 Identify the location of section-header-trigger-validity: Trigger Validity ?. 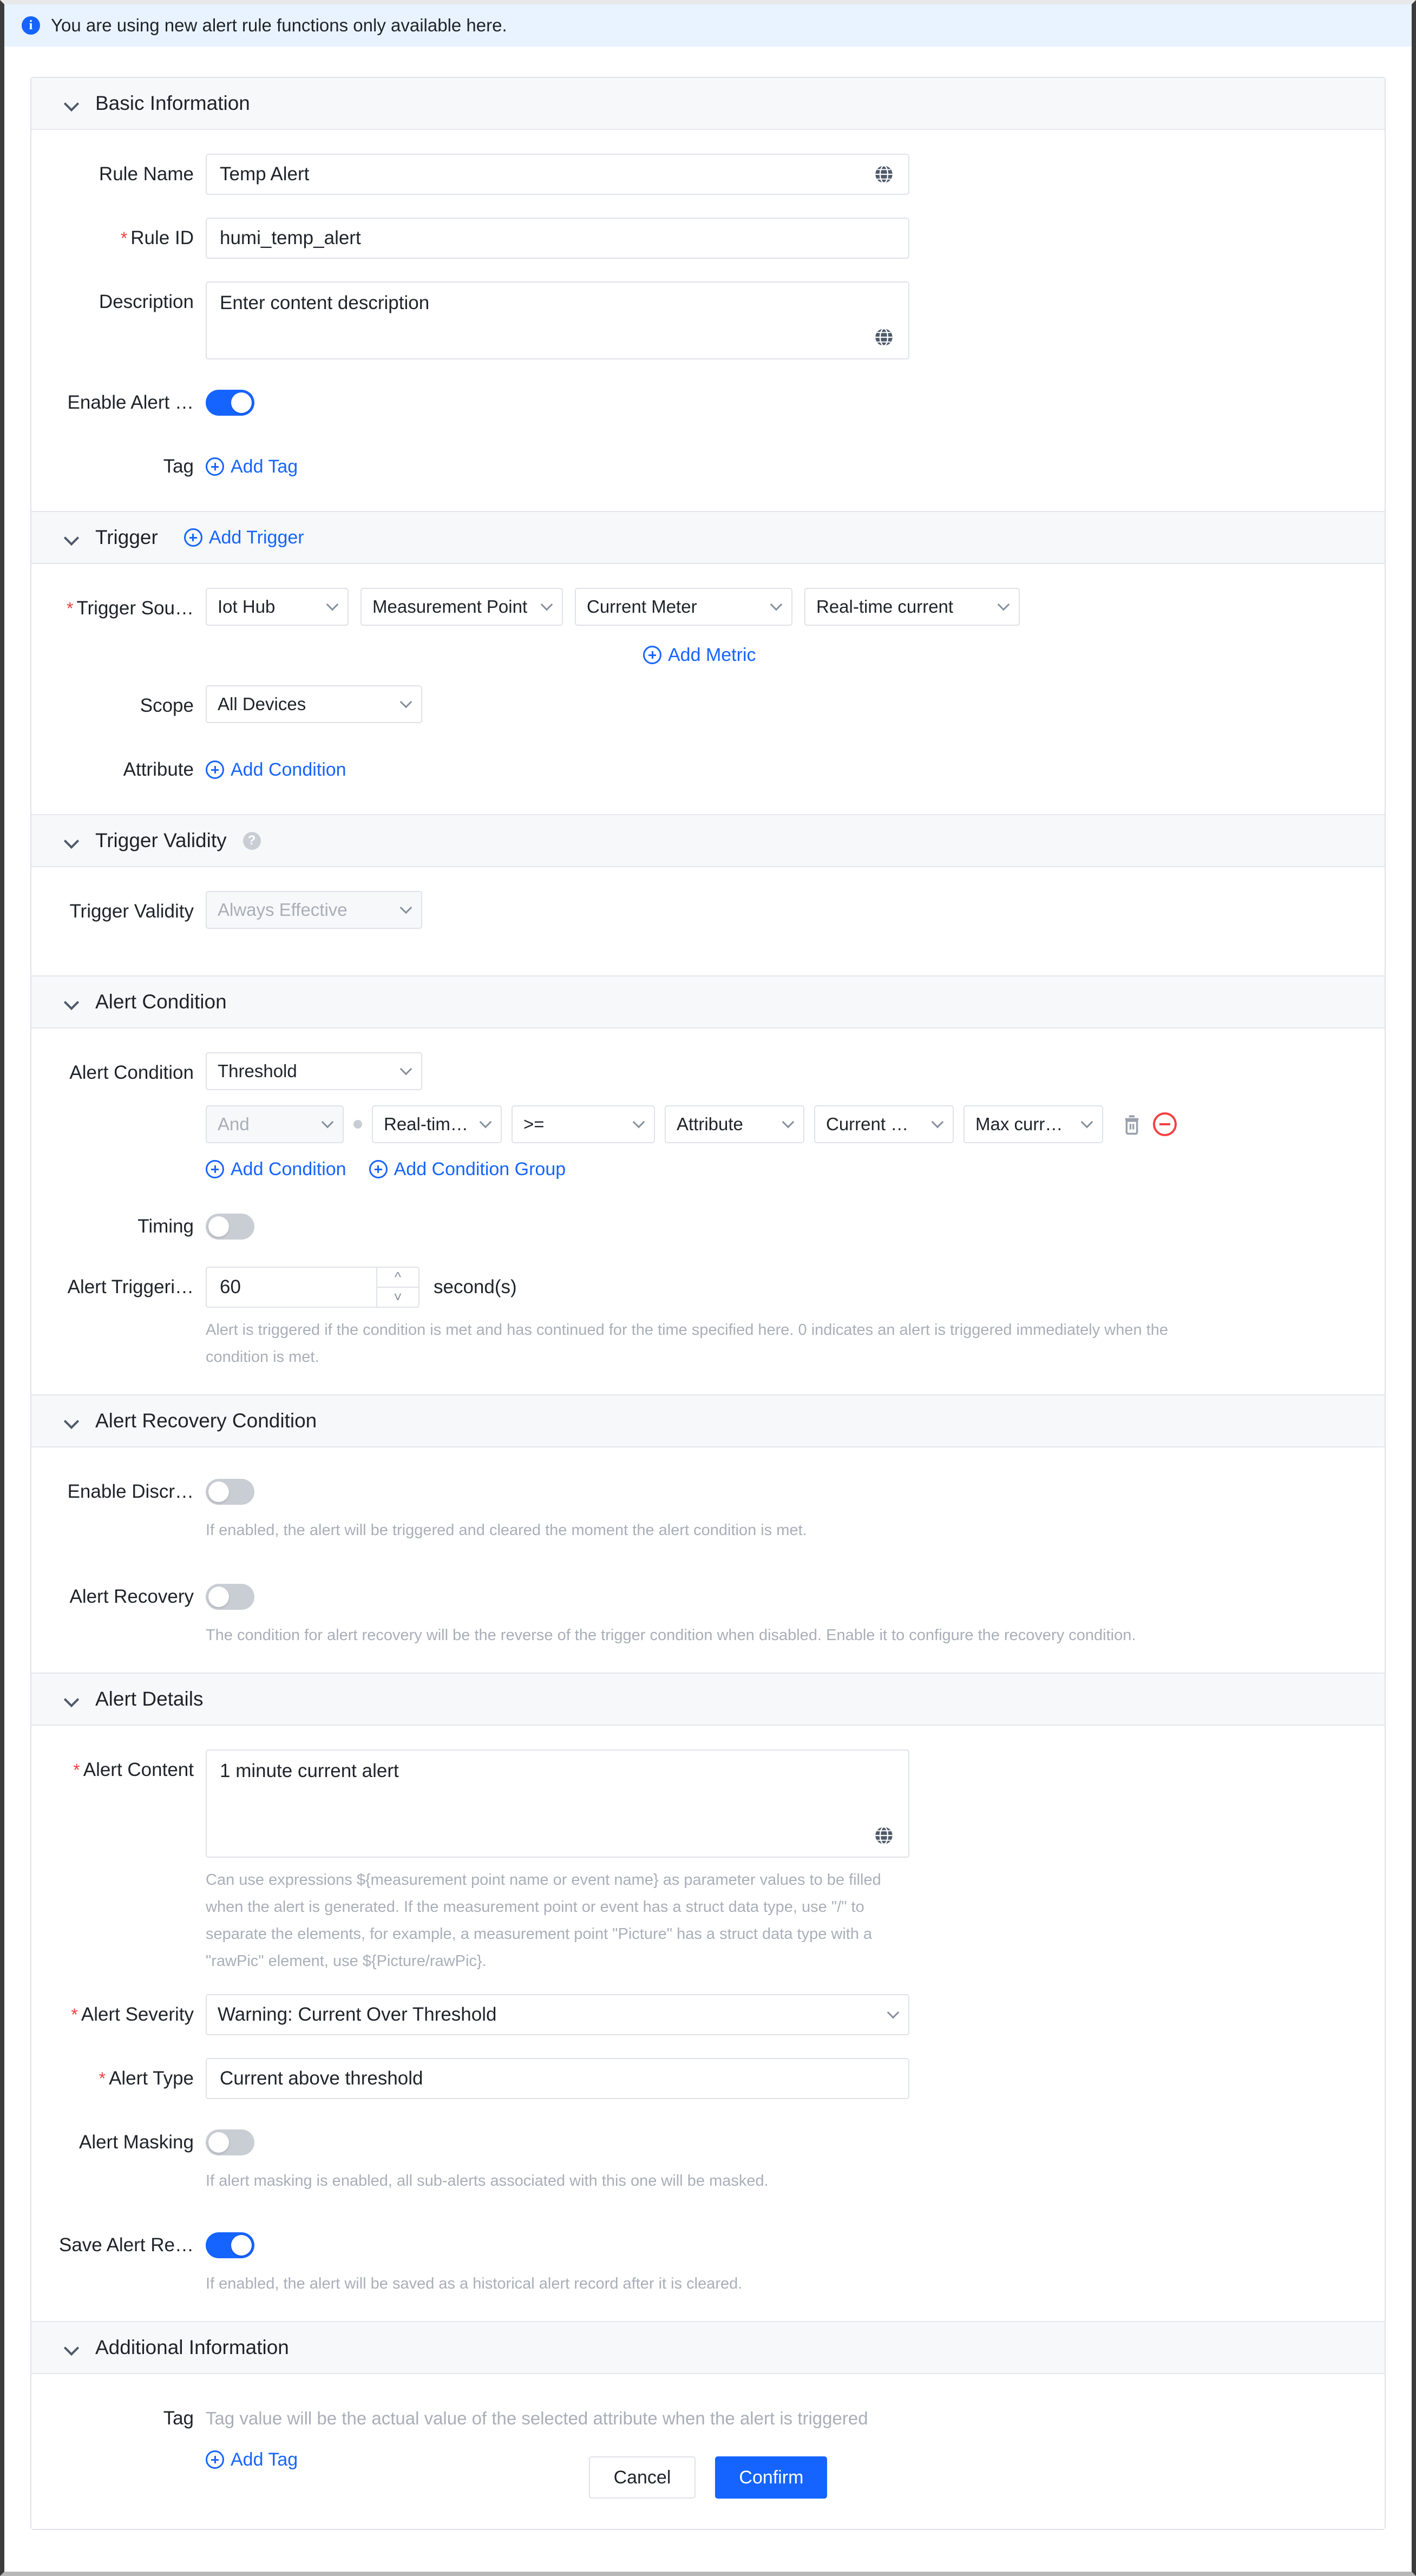
(708, 841).